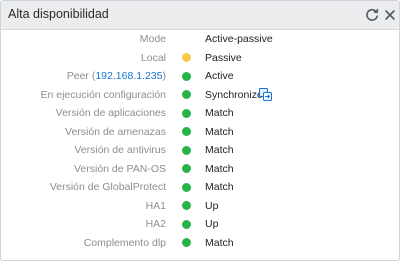 This screenshot has height=261, width=400. I want to click on row-label: Local, so click(153, 57).